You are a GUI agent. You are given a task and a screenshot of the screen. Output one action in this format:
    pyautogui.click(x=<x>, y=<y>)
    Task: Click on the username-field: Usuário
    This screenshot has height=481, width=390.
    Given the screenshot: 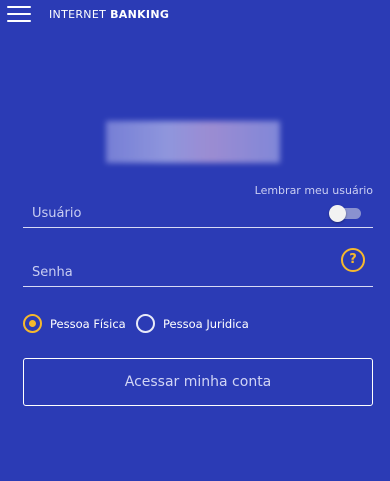 What is the action you would take?
    pyautogui.click(x=198, y=212)
    